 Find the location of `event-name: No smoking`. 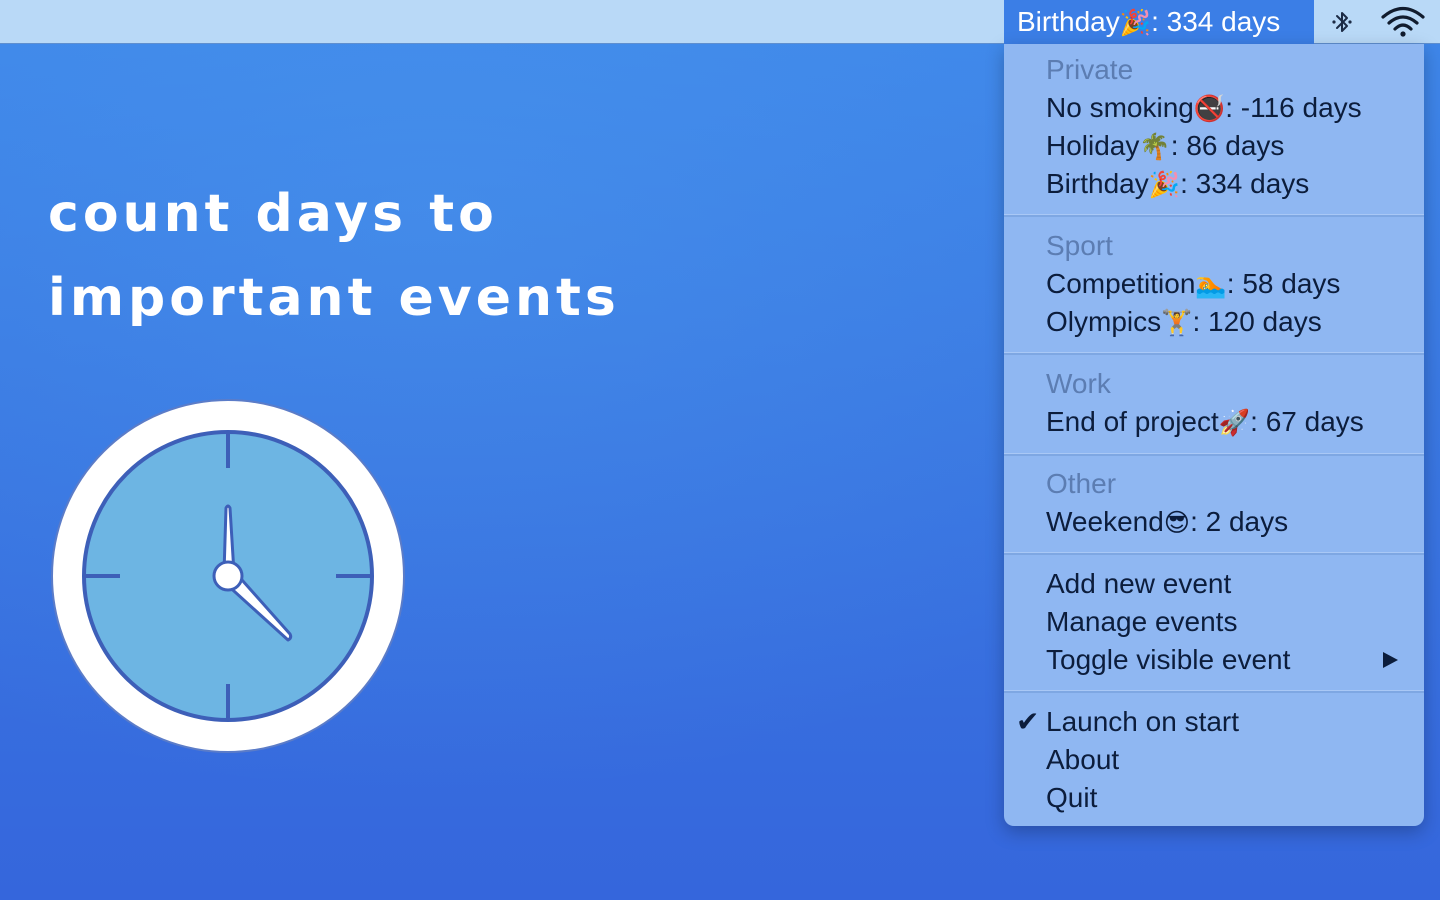

event-name: No smoking is located at coordinates (1120, 107).